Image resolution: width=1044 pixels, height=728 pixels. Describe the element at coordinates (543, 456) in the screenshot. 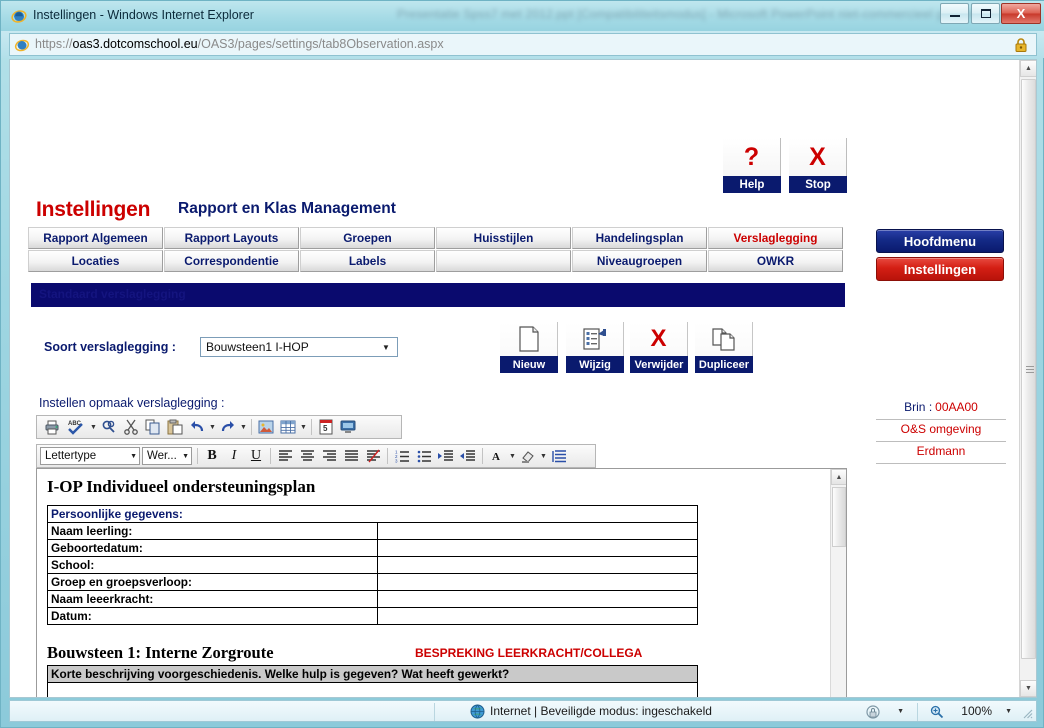

I see `highlight-caret-icon: ▼` at that location.